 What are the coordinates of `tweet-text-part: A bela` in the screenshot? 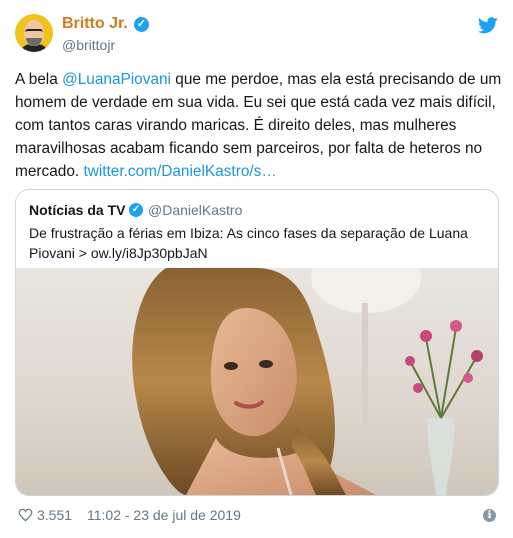 It's located at (39, 79).